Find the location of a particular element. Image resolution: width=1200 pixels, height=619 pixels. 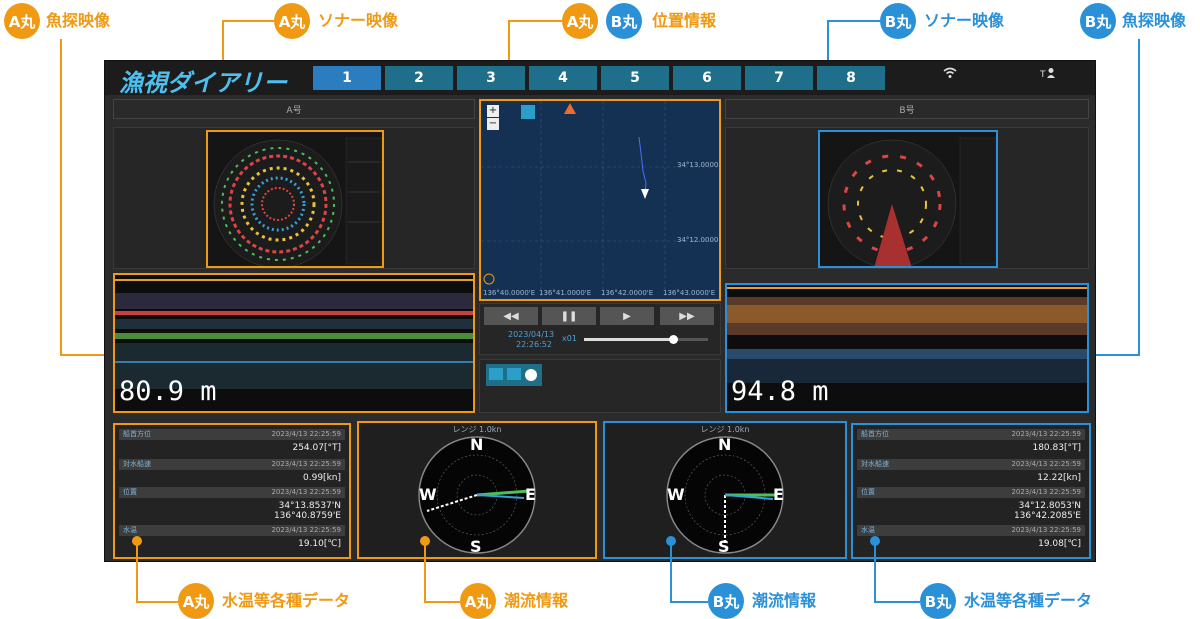

leader-b-sonar-h is located at coordinates (853, 21).